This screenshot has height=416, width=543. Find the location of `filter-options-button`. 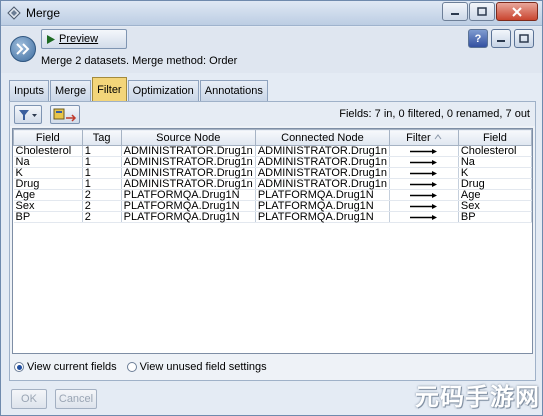

filter-options-button is located at coordinates (28, 114).